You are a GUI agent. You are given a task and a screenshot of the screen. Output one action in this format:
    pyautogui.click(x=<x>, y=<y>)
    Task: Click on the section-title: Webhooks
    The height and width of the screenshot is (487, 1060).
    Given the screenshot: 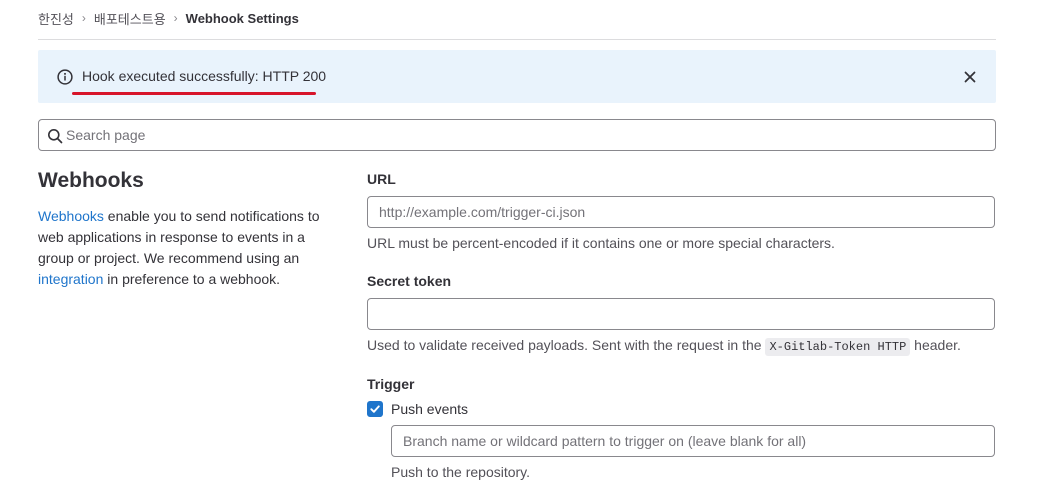 What is the action you would take?
    pyautogui.click(x=91, y=180)
    